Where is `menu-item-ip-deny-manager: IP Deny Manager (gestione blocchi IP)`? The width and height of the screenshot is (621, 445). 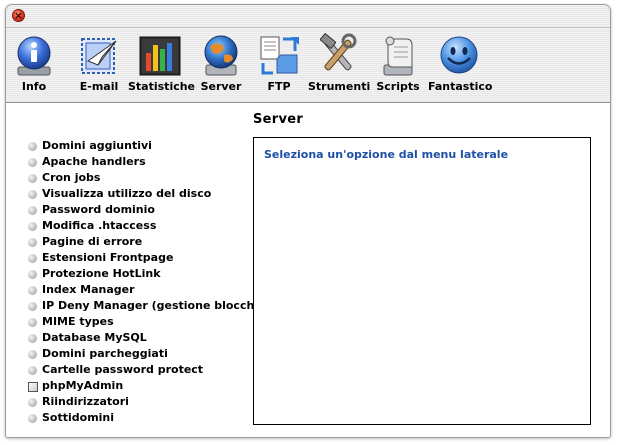
menu-item-ip-deny-manager: IP Deny Manager (gestione blocchi IP) is located at coordinates (153, 306).